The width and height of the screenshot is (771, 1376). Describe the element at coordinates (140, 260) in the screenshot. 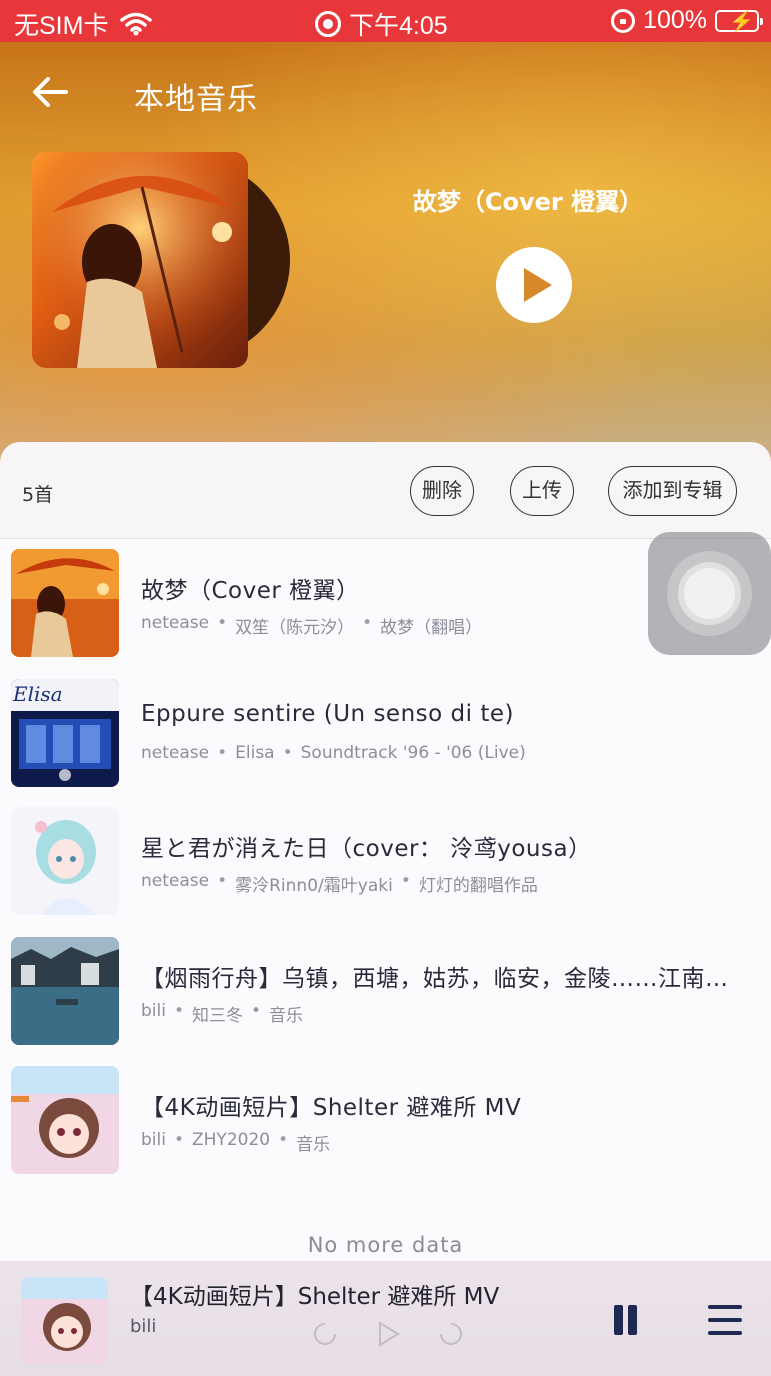

I see `album-cover` at that location.